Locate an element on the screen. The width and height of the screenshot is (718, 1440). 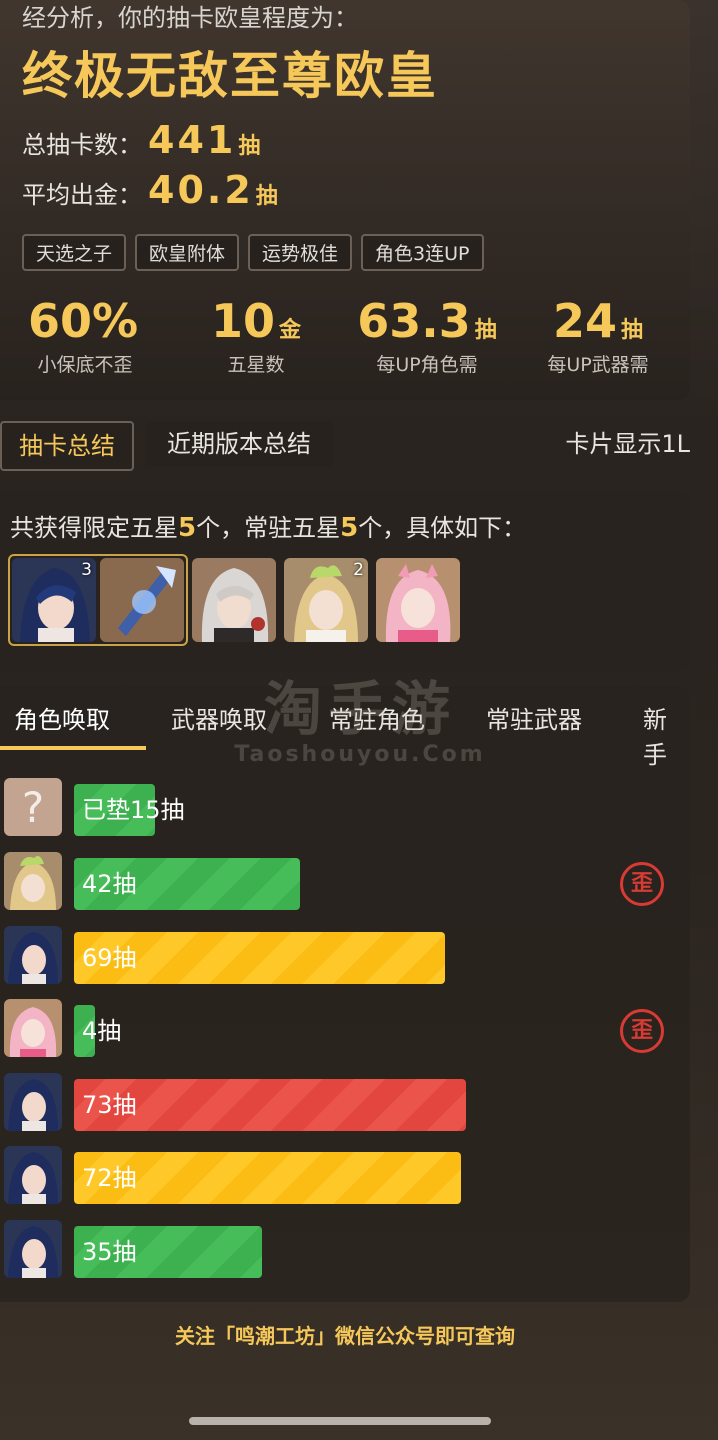
tag: 运势极佳 is located at coordinates (300, 252).